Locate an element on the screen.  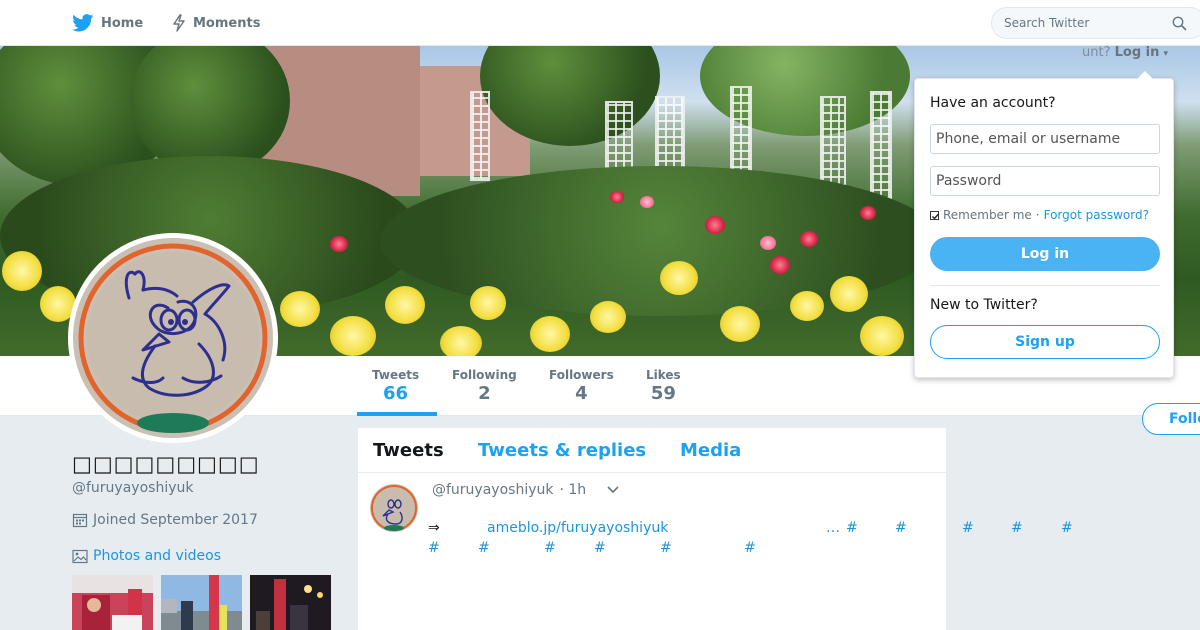
profile-avatar is located at coordinates (173, 338).